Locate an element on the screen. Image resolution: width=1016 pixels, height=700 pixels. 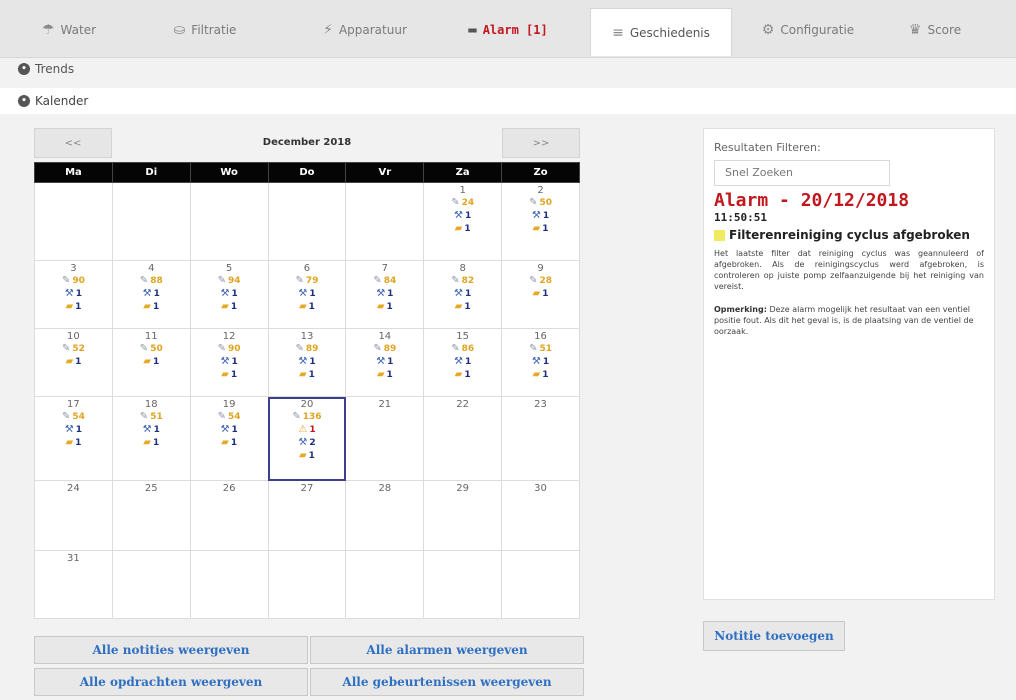
show-all-events-button: Alle gebeurtenissen weergeven is located at coordinates (447, 682).